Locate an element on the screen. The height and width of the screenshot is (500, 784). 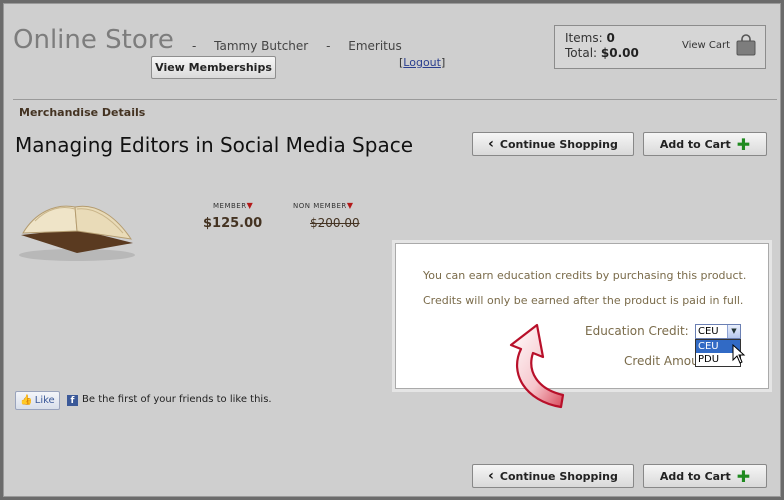
cart-items: Items: 0 is located at coordinates (590, 38).